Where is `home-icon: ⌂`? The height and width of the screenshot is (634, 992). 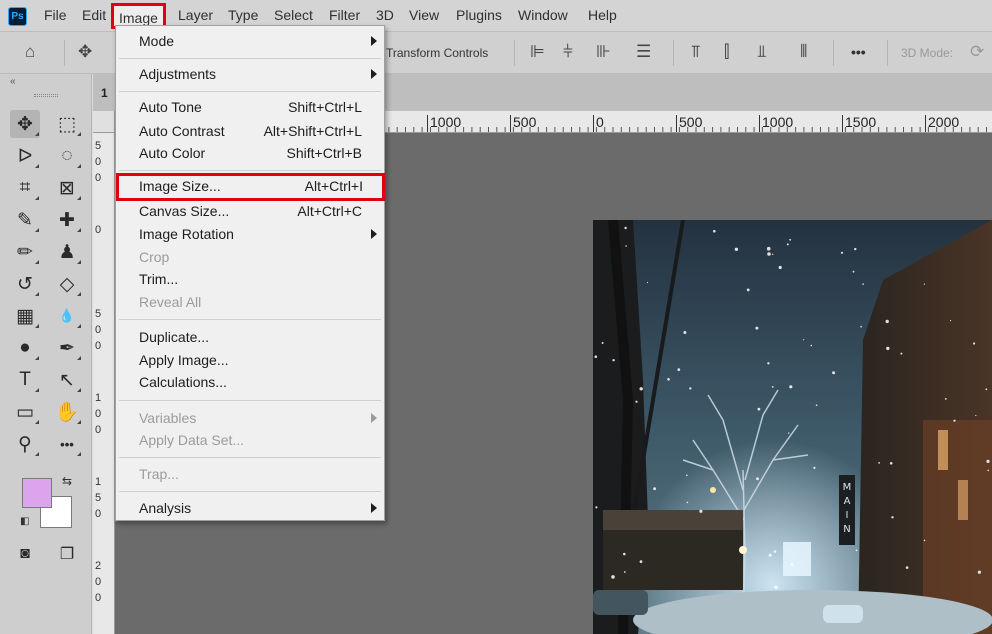 home-icon: ⌂ is located at coordinates (30, 52).